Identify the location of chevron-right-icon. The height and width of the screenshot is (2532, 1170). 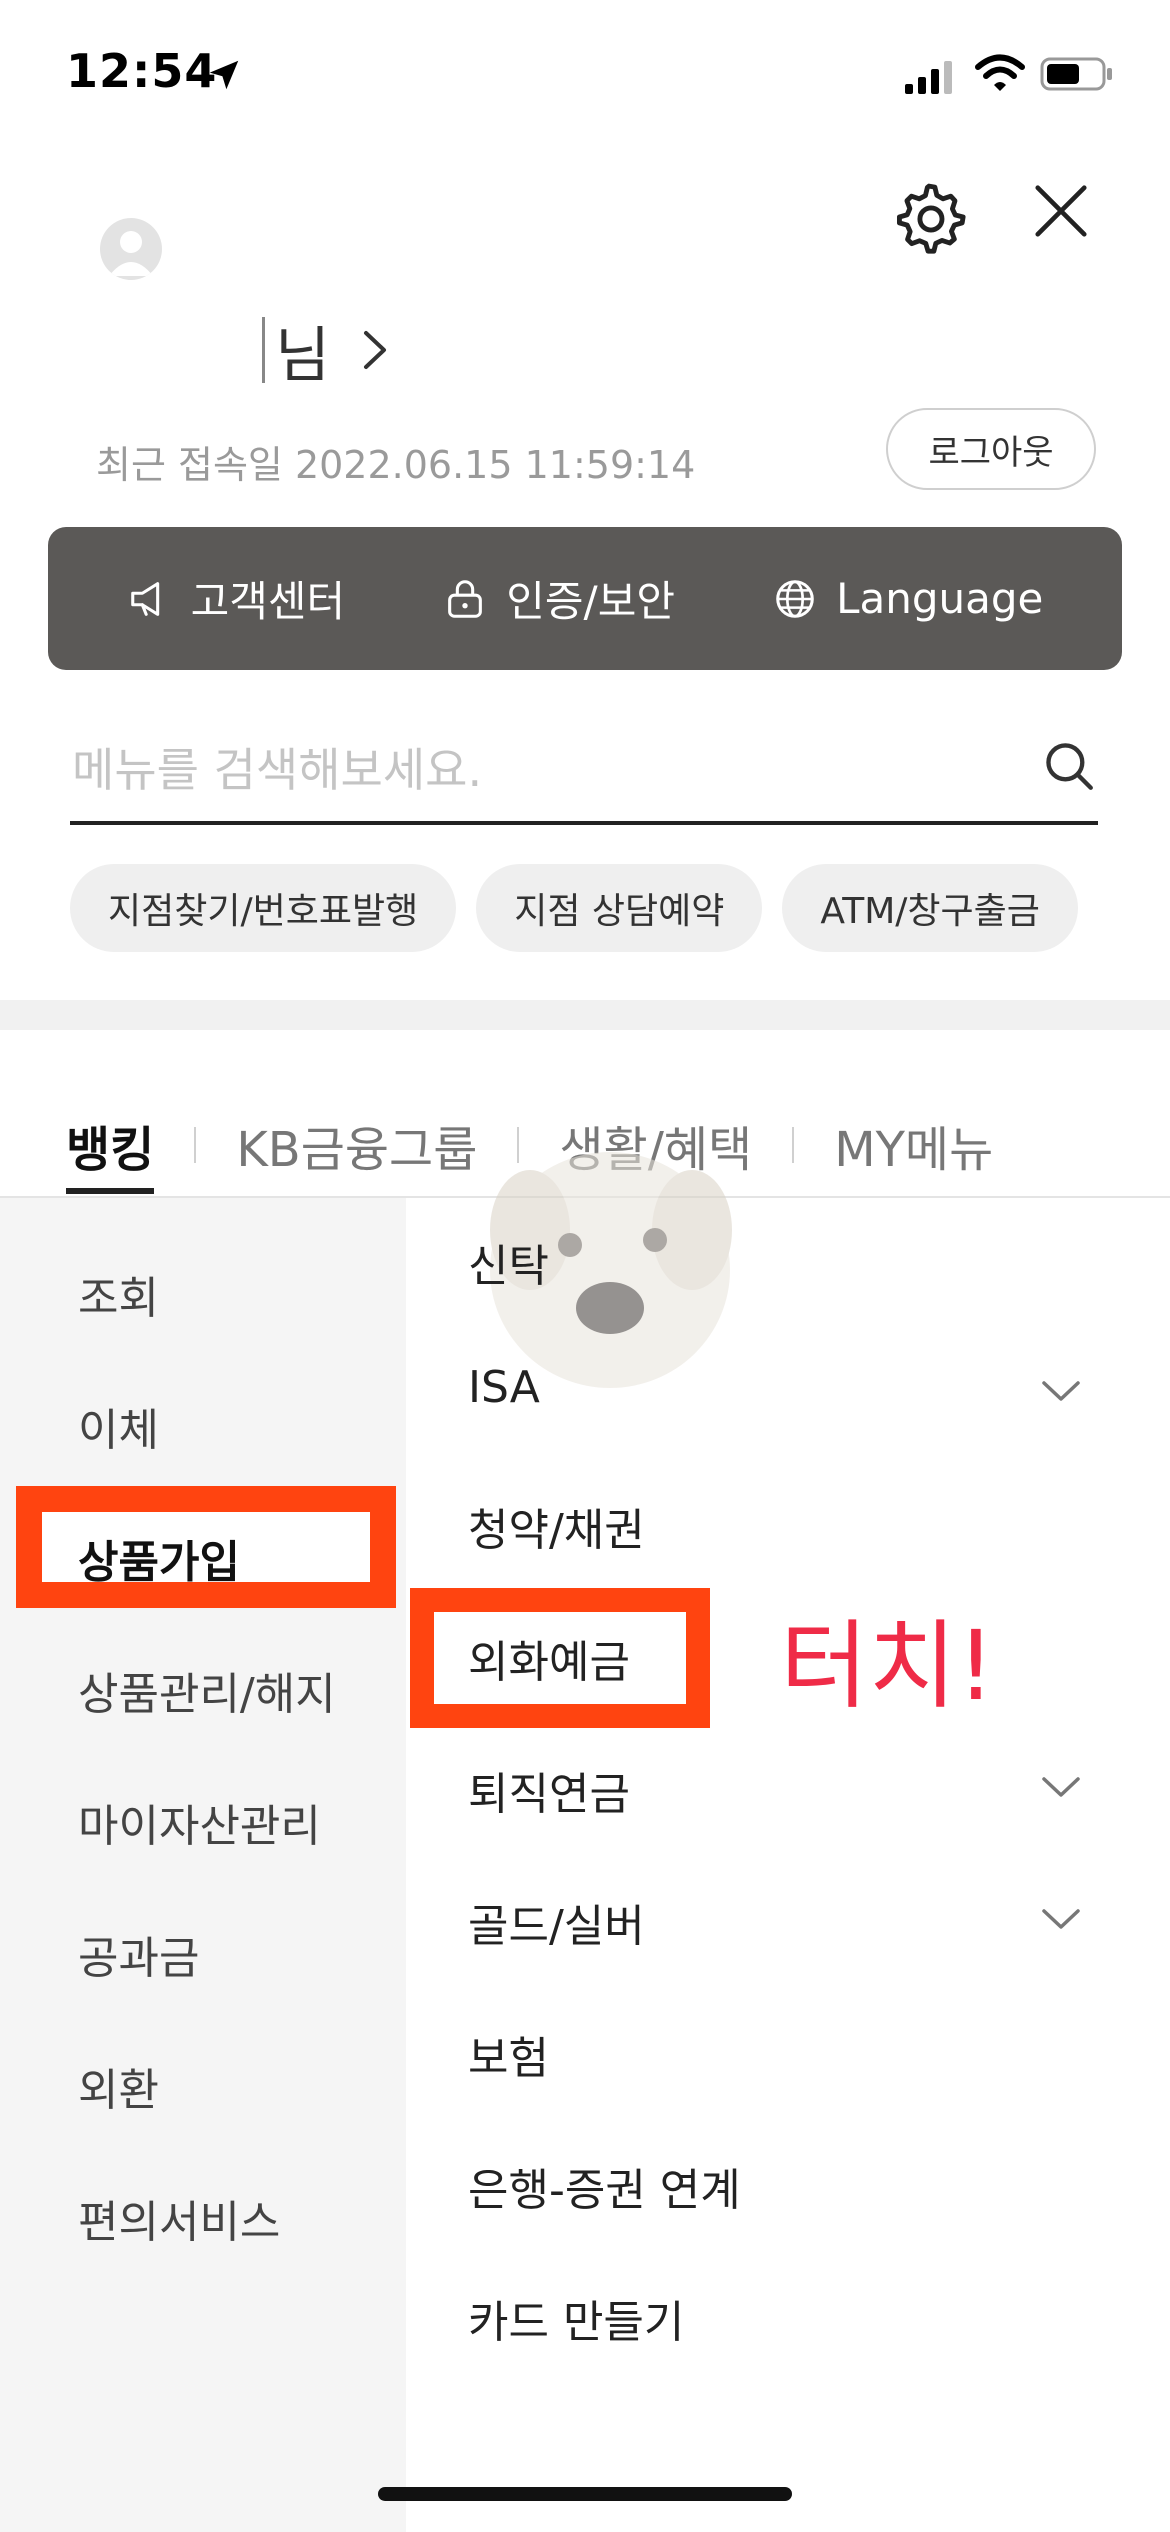
(375, 350).